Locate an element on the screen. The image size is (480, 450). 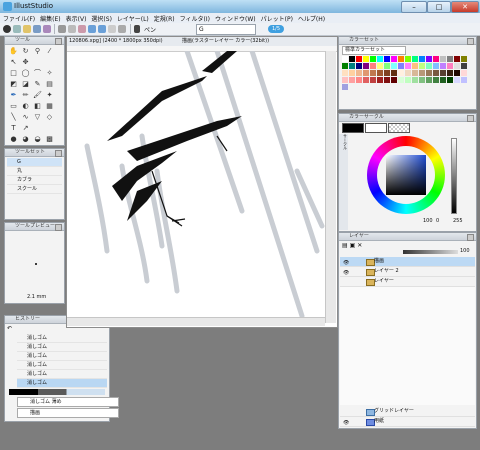
menu-file: ファイル(F) is located at coordinates (18, 18).